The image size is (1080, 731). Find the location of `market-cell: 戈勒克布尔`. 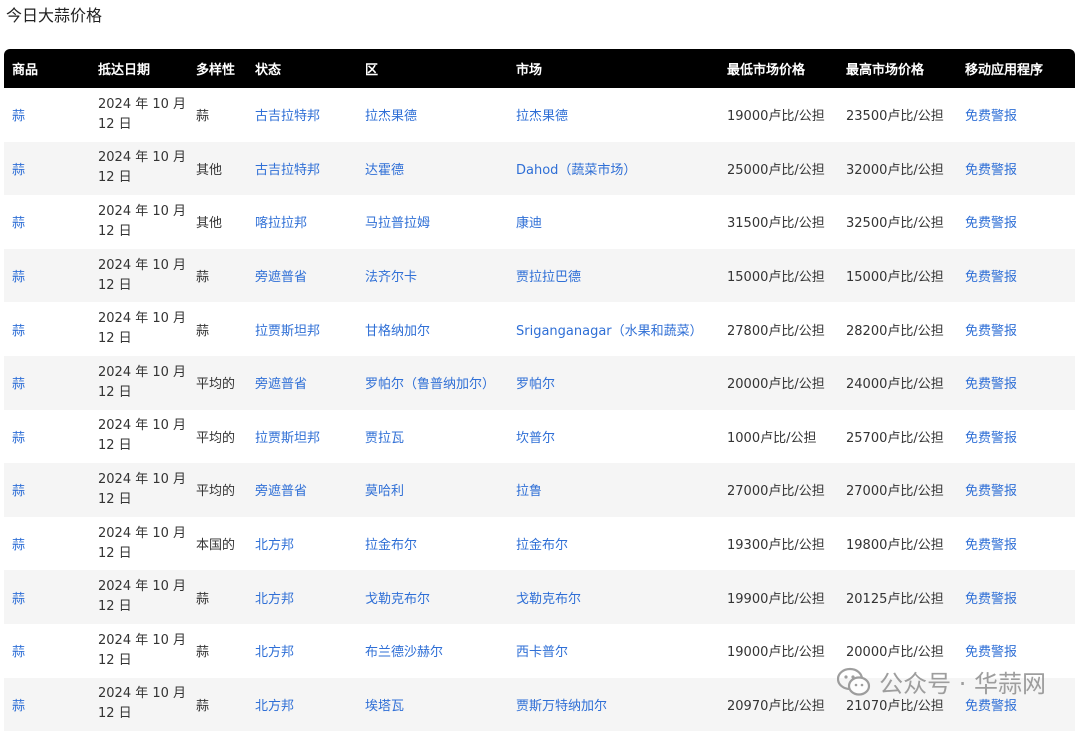

market-cell: 戈勒克布尔 is located at coordinates (613, 597).